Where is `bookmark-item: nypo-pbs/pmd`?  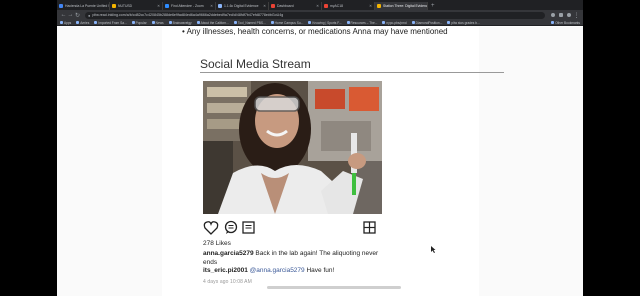 bookmark-item: nypo-pbs/pmd is located at coordinates (394, 22).